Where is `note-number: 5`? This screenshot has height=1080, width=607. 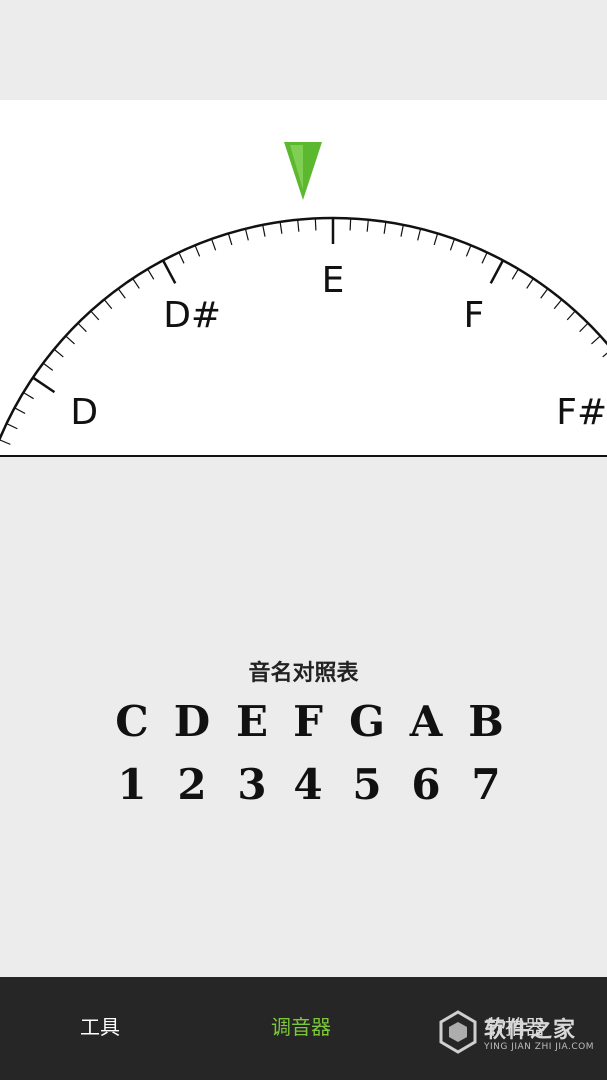
note-number: 5 is located at coordinates (367, 784).